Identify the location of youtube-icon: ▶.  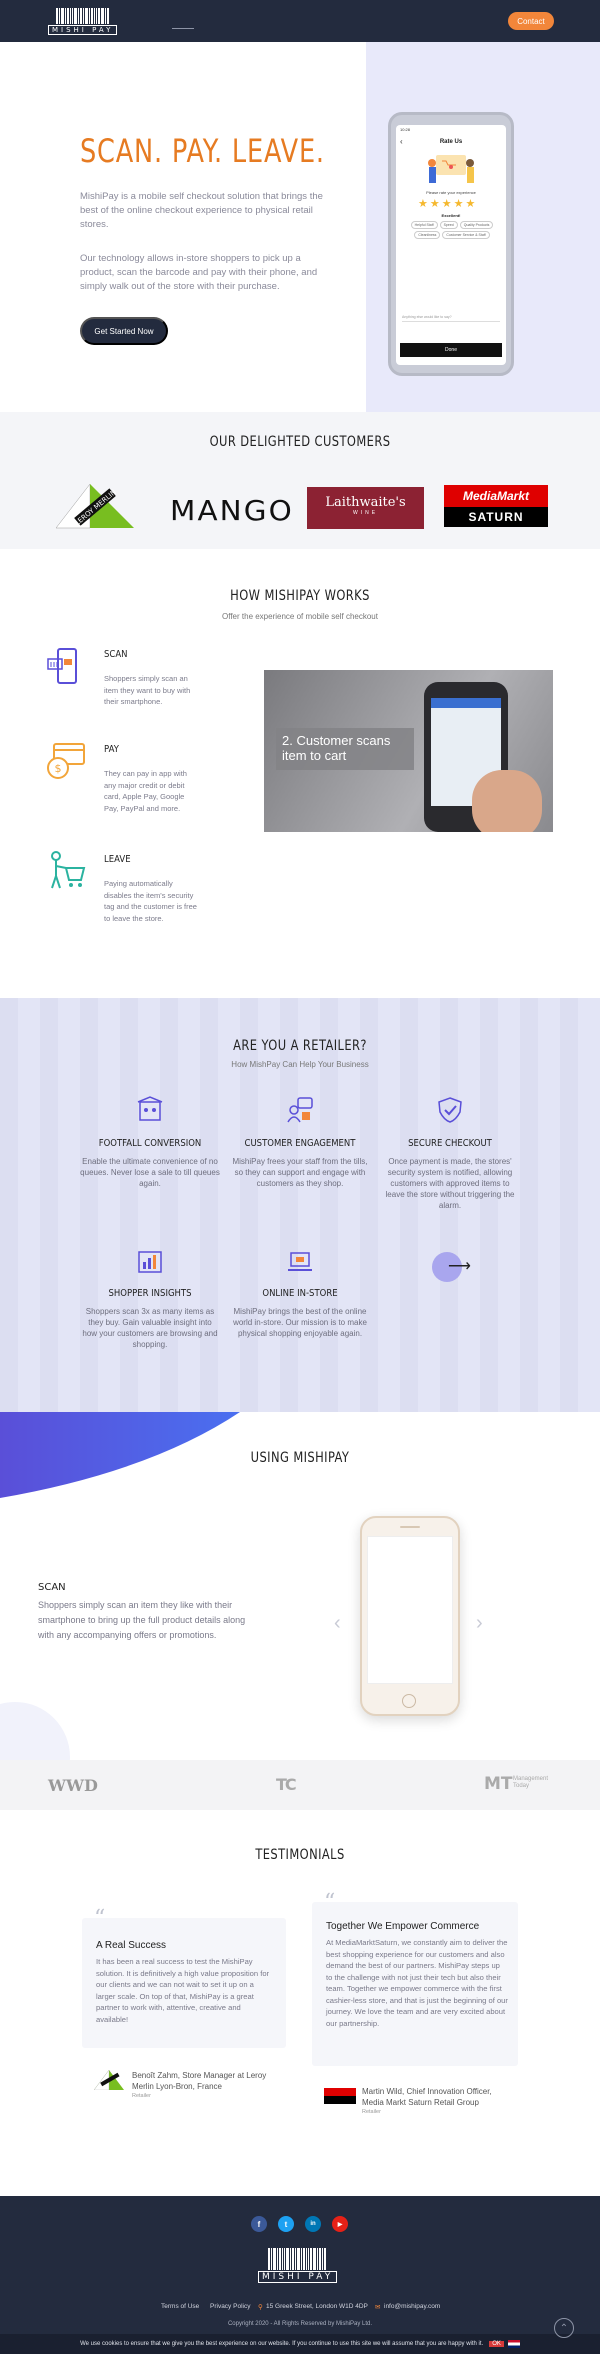
(340, 2224).